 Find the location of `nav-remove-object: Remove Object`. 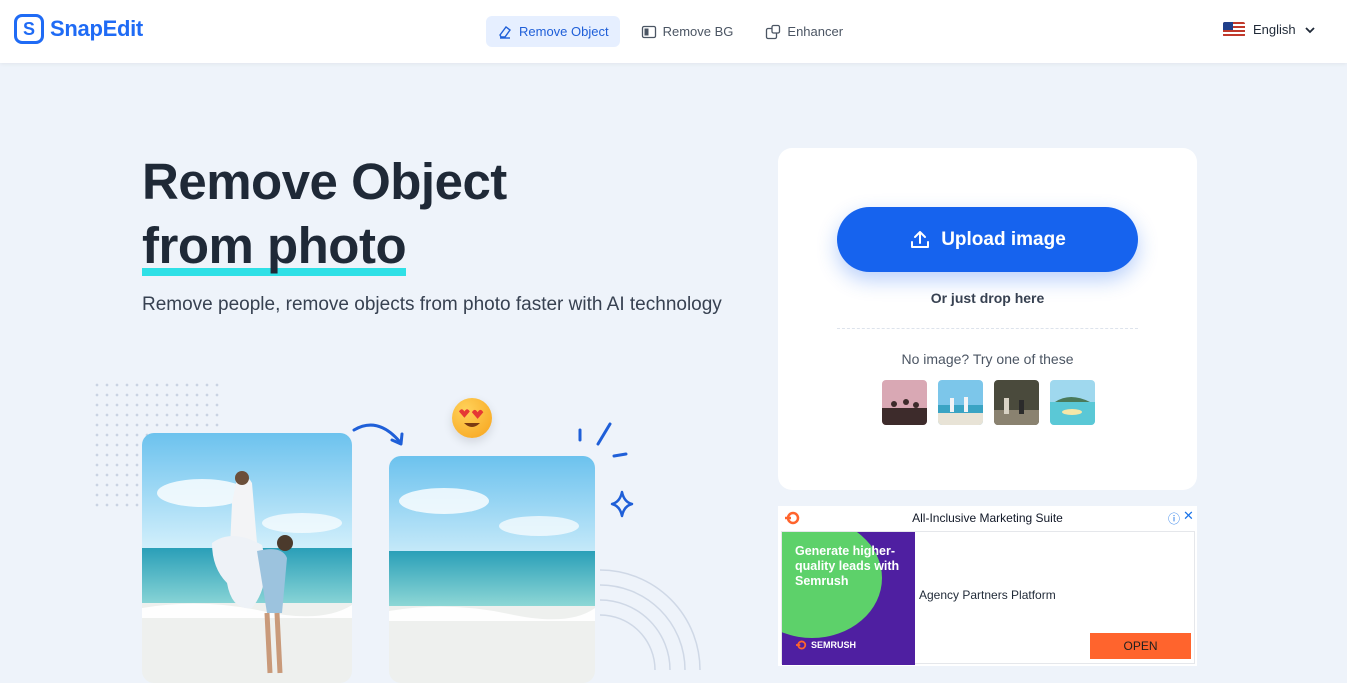

nav-remove-object: Remove Object is located at coordinates (553, 31).